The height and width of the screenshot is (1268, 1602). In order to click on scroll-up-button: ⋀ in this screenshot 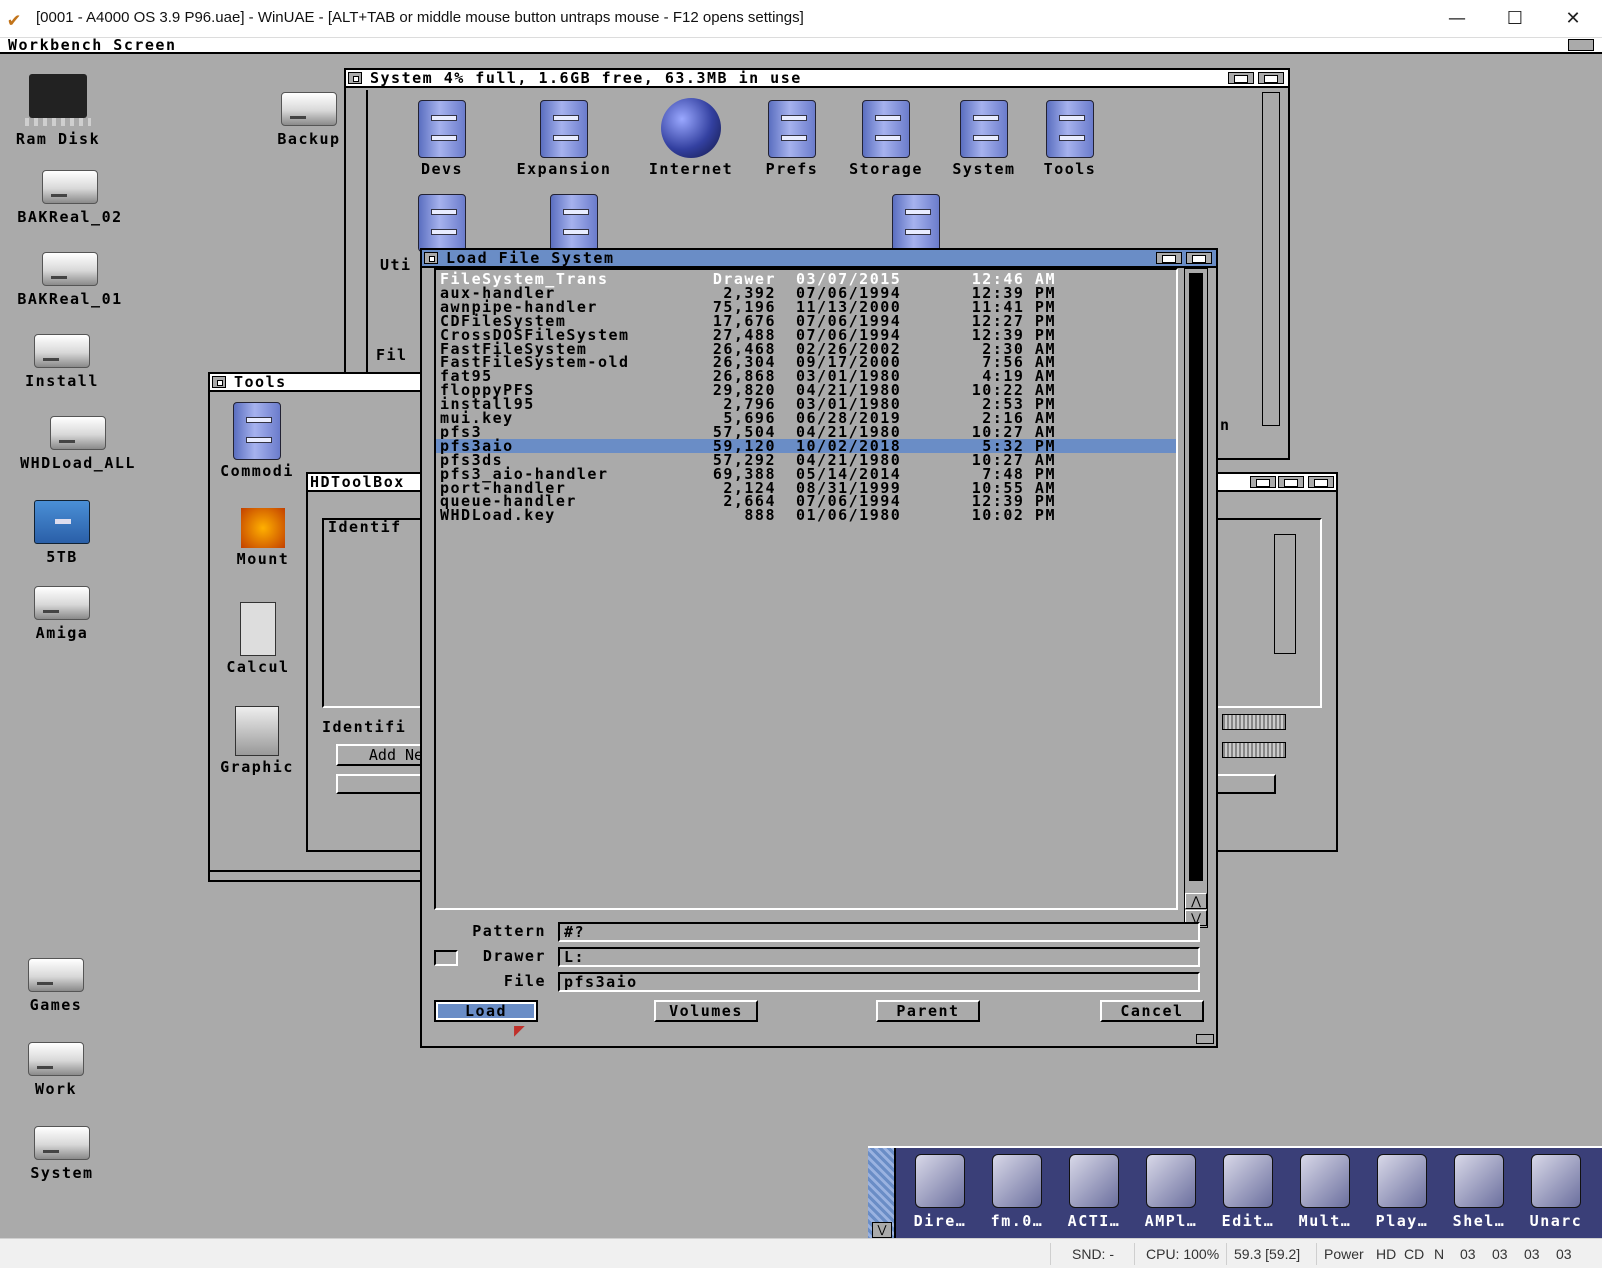, I will do `click(1196, 901)`.